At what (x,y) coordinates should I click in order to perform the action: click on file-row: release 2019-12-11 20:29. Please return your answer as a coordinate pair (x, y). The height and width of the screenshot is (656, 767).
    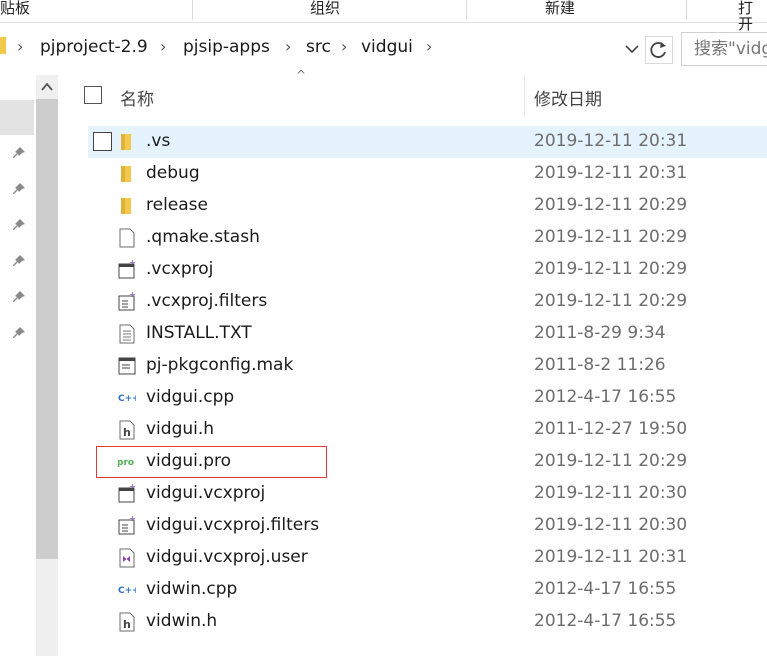
    Looking at the image, I should click on (427, 206).